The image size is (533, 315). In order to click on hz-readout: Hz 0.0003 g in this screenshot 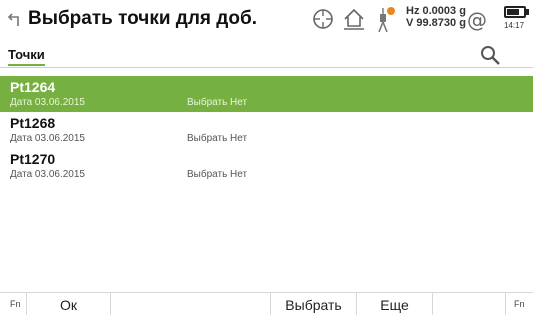, I will do `click(436, 11)`.